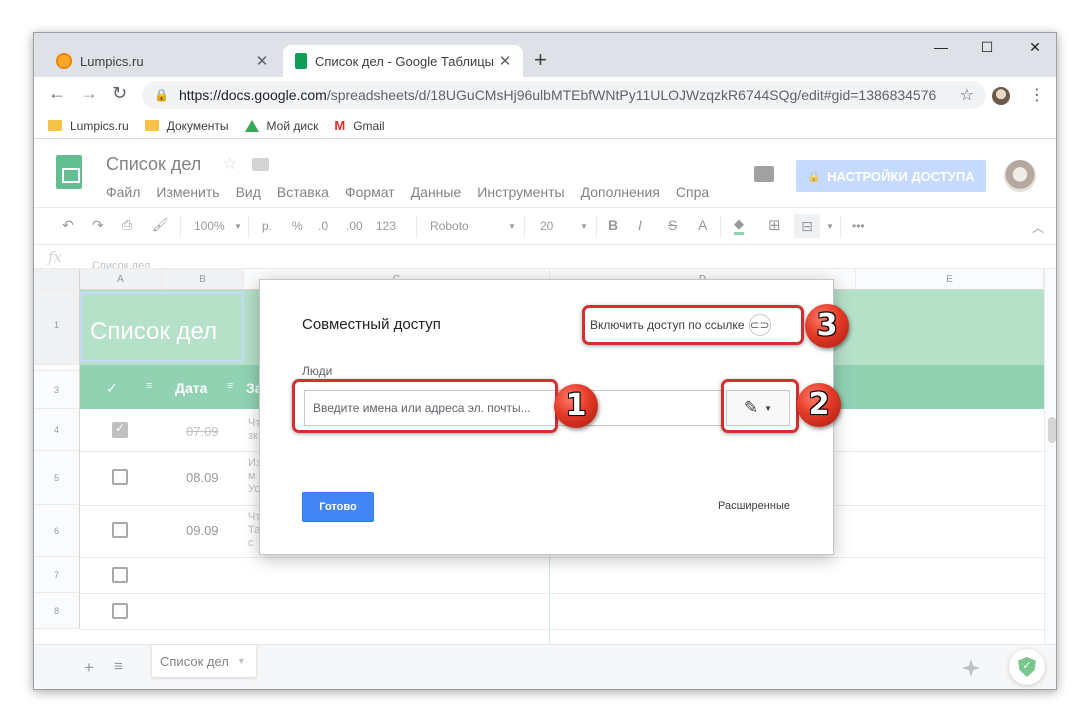 Image resolution: width=1089 pixels, height=722 pixels. I want to click on new-tab-button: +, so click(540, 60).